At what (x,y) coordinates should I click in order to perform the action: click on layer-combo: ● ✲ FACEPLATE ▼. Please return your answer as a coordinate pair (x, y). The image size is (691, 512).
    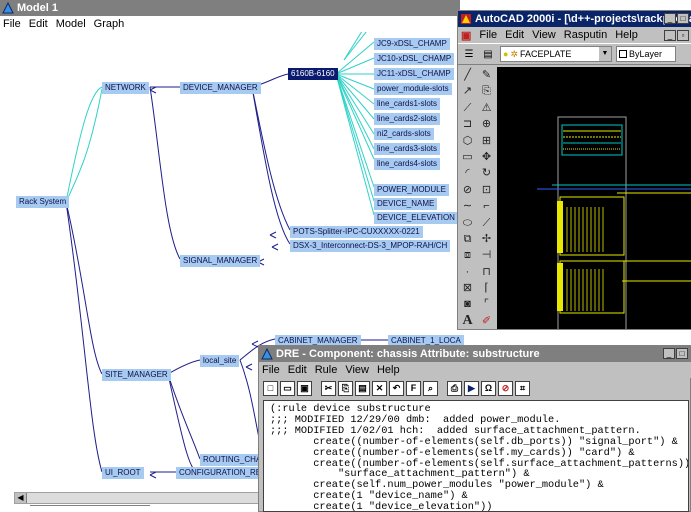
    Looking at the image, I should click on (556, 54).